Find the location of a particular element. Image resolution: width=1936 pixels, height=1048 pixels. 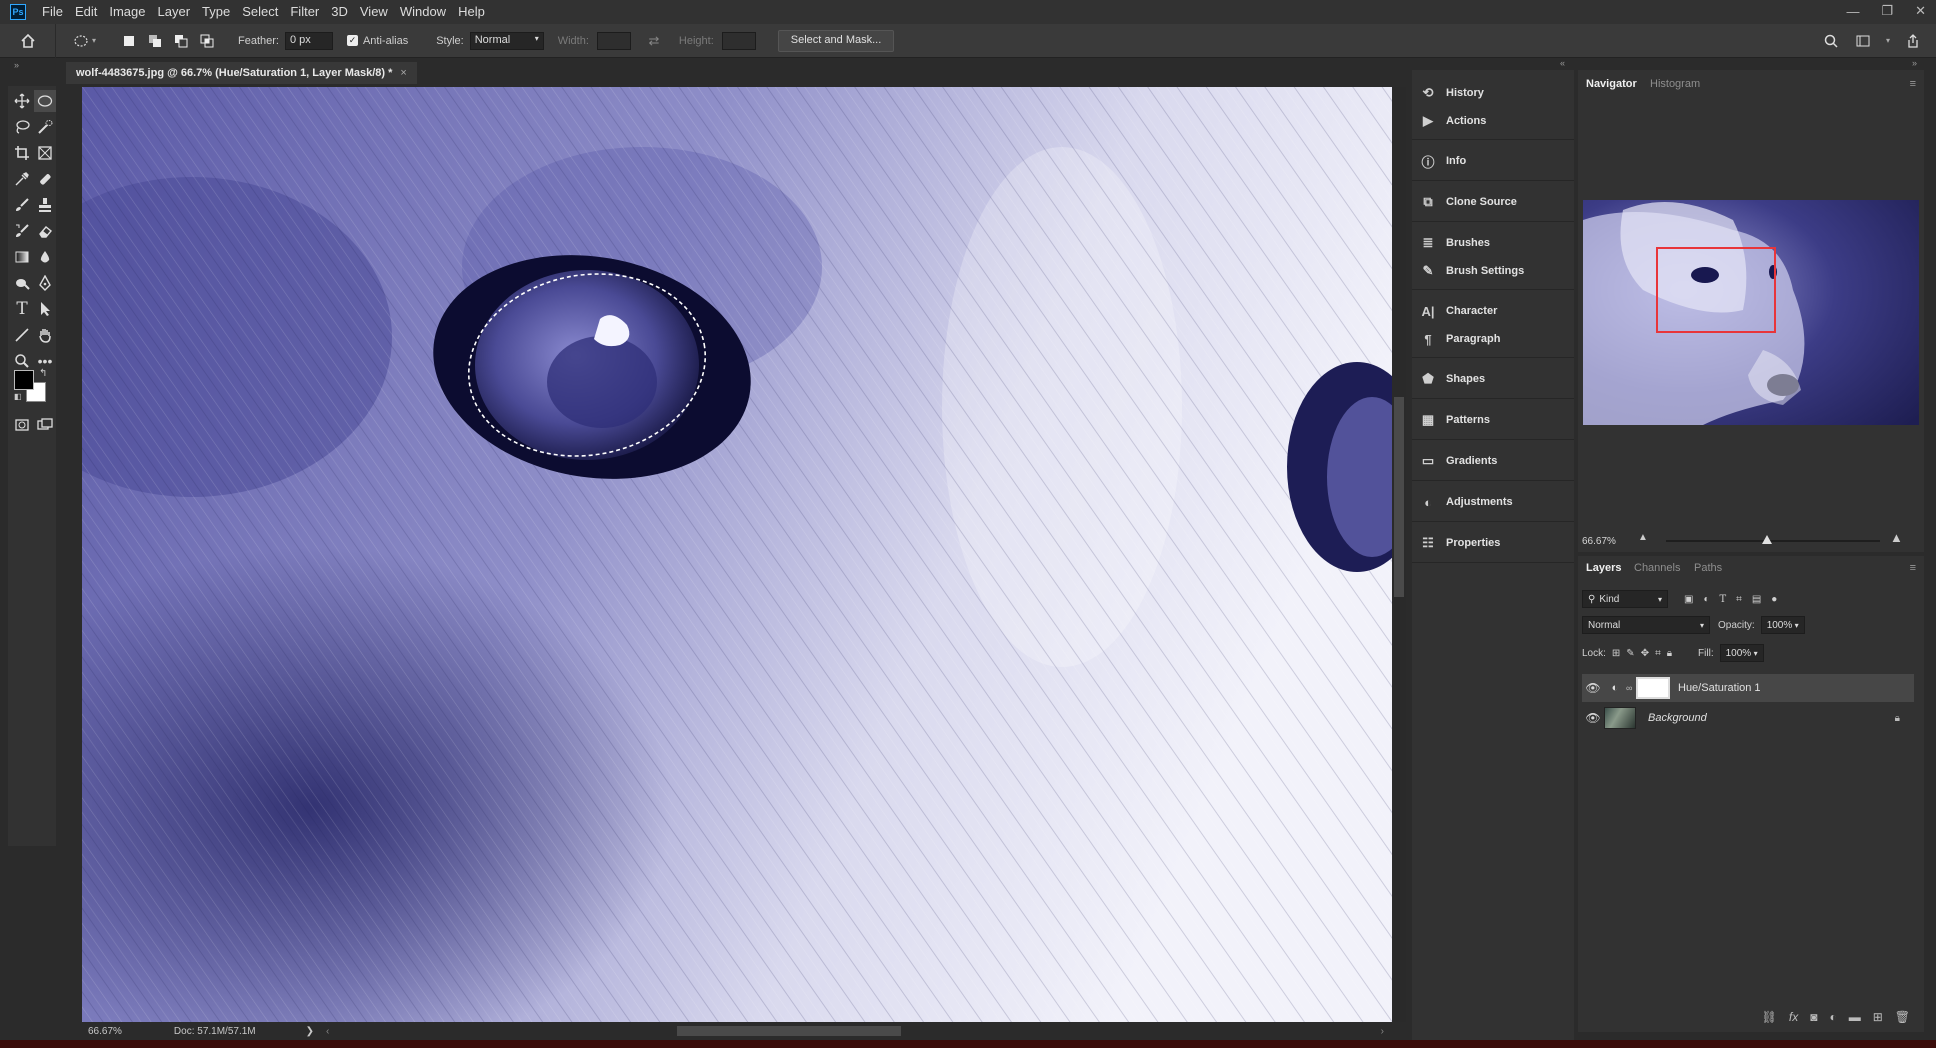

lock-artboard-icon: ⌗ is located at coordinates (1658, 653).